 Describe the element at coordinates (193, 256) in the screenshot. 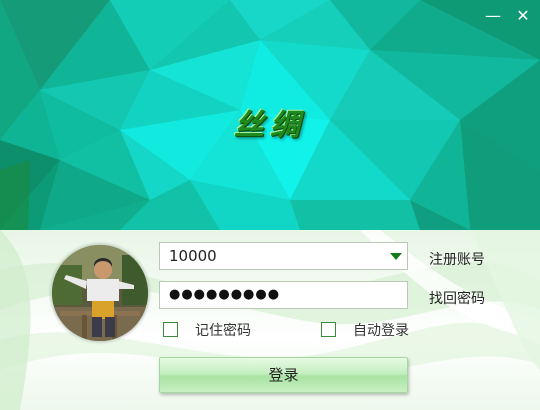

I see `account-value: 10000` at that location.